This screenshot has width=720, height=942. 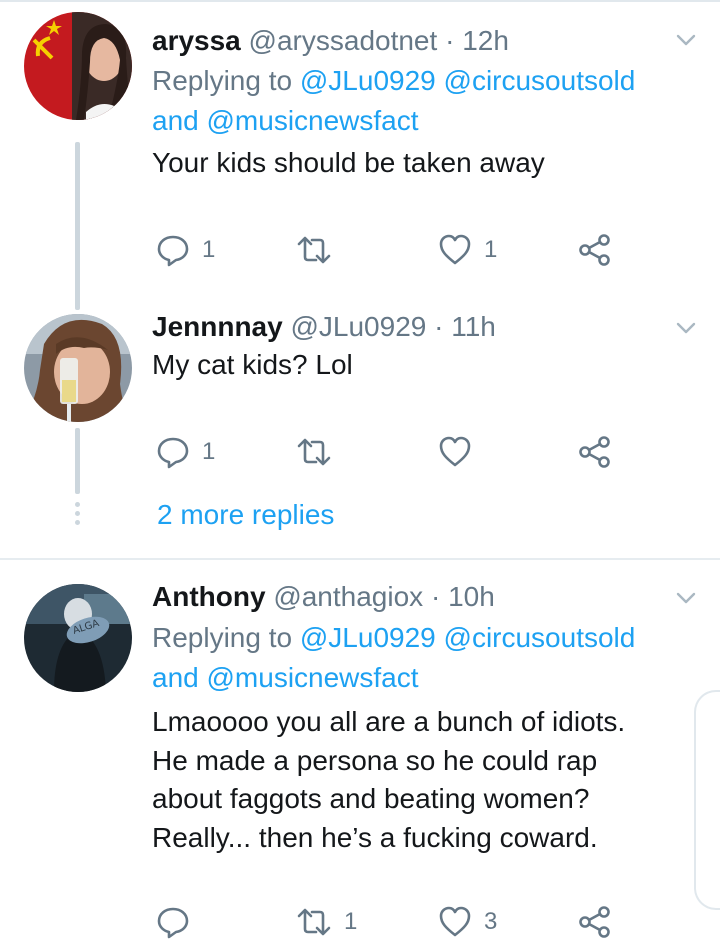 I want to click on avatar-jennnnay, so click(x=78, y=368).